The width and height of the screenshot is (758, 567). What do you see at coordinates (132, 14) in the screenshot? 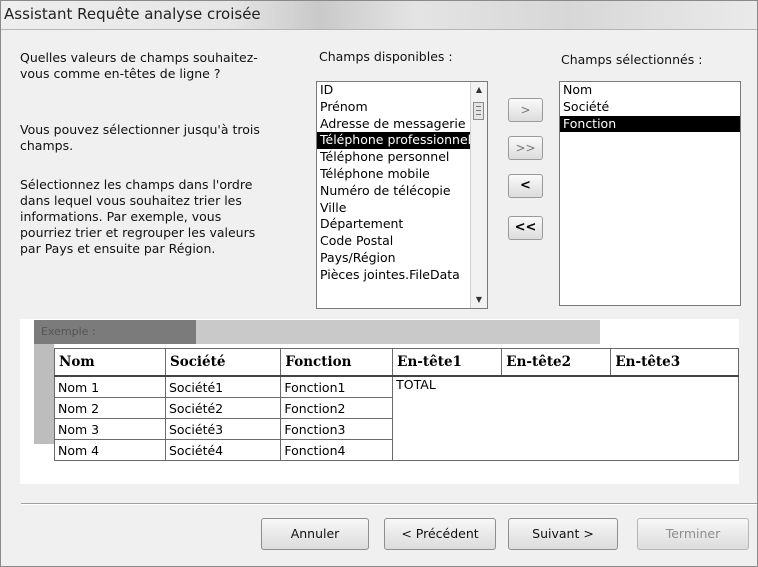
I see `window-title: Assistant Requête analyse croisée` at bounding box center [132, 14].